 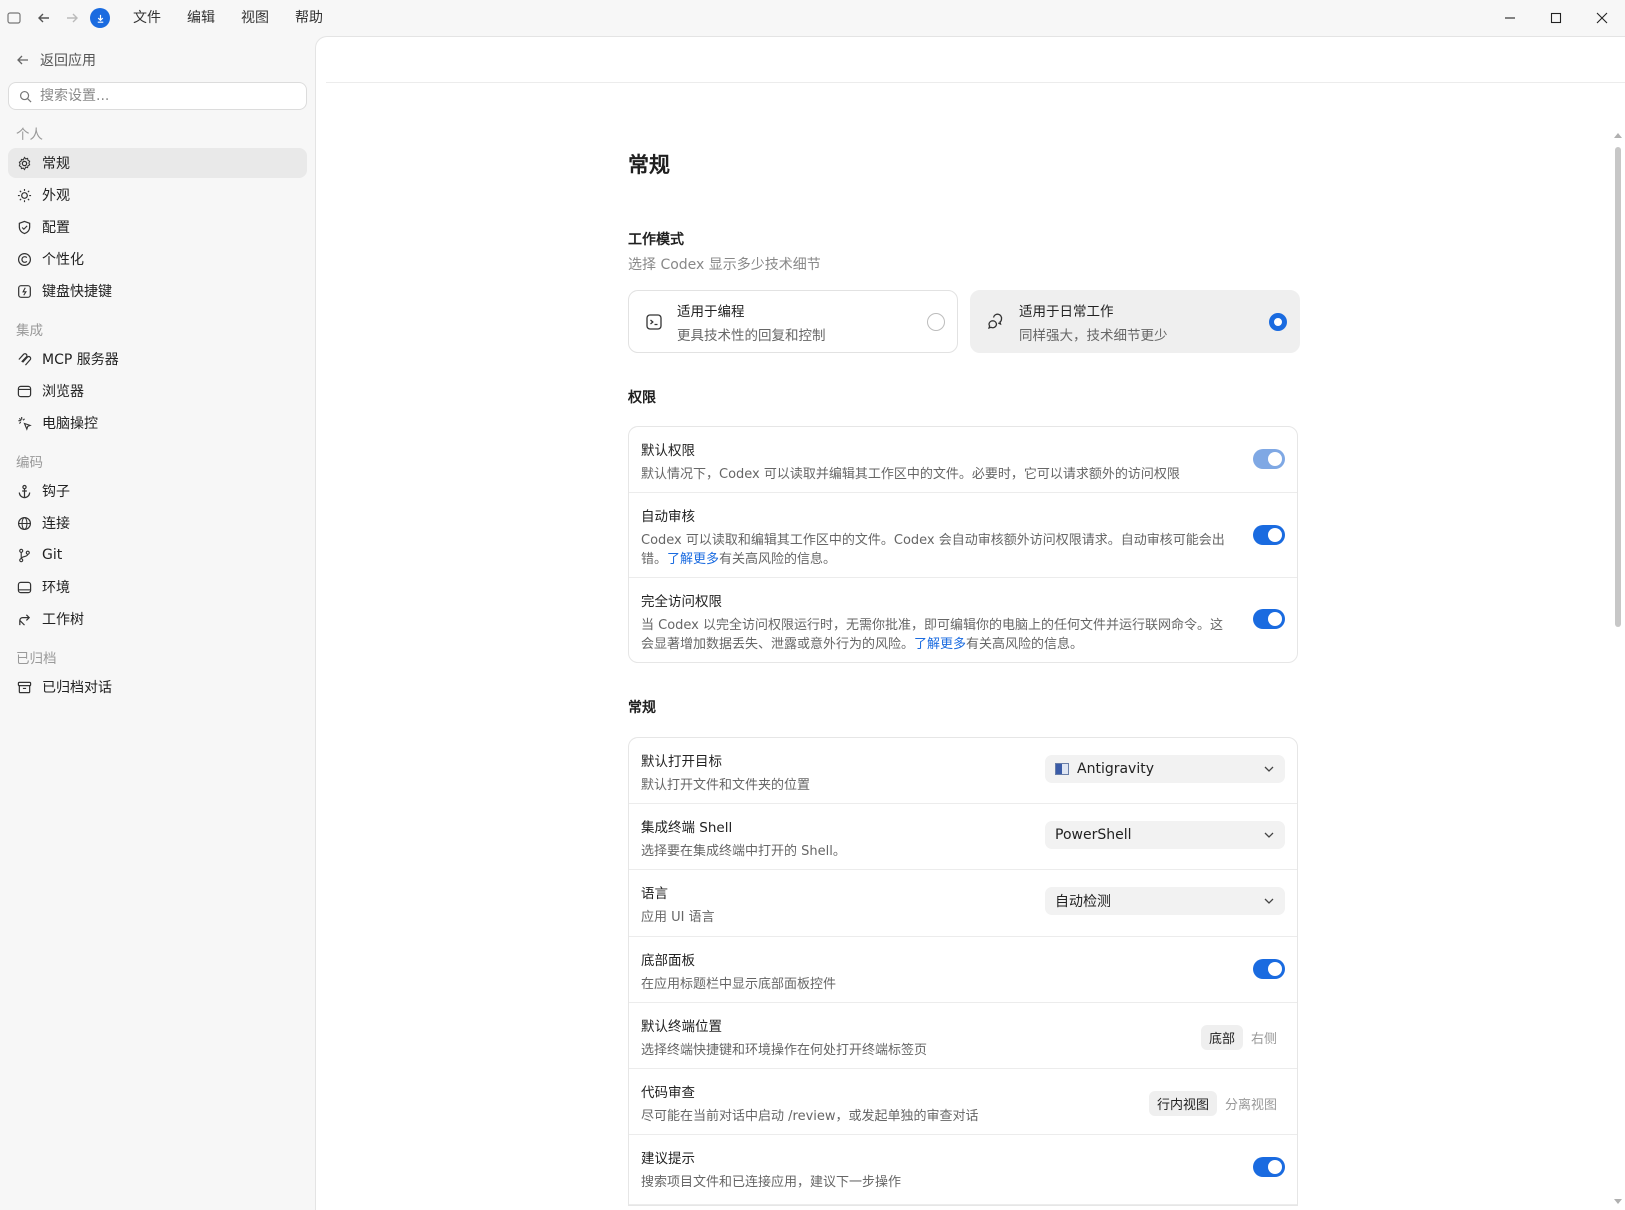 I want to click on header-divider, so click(x=975, y=82).